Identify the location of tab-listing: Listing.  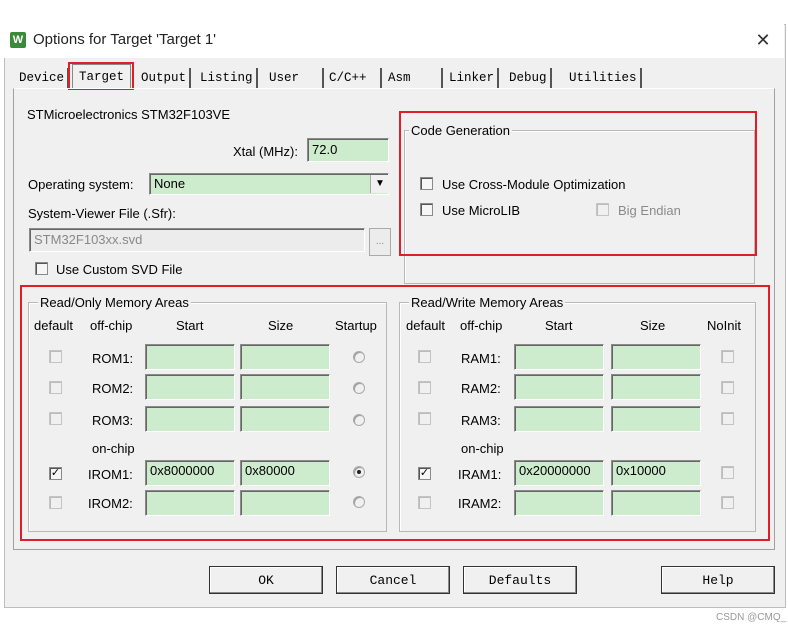
(227, 78).